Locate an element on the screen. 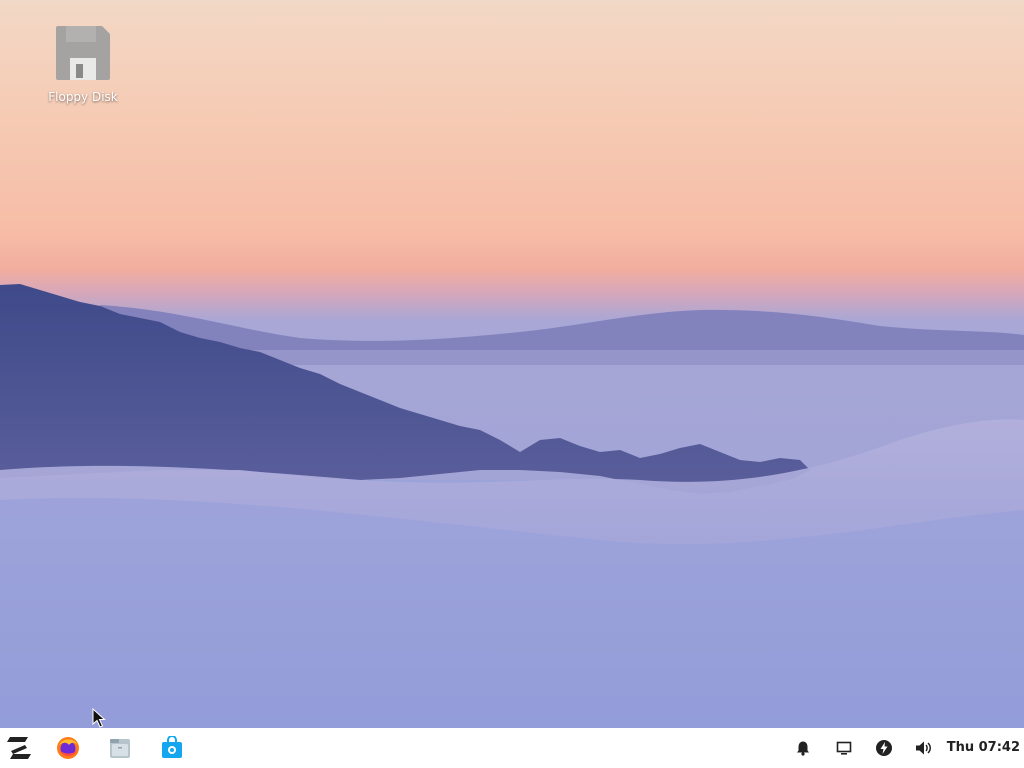 The height and width of the screenshot is (768, 1024). zorin-logo-icon is located at coordinates (19, 748).